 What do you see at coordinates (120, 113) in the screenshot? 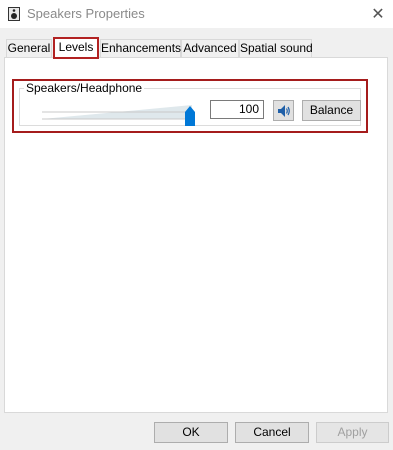
I see `volume-slider` at bounding box center [120, 113].